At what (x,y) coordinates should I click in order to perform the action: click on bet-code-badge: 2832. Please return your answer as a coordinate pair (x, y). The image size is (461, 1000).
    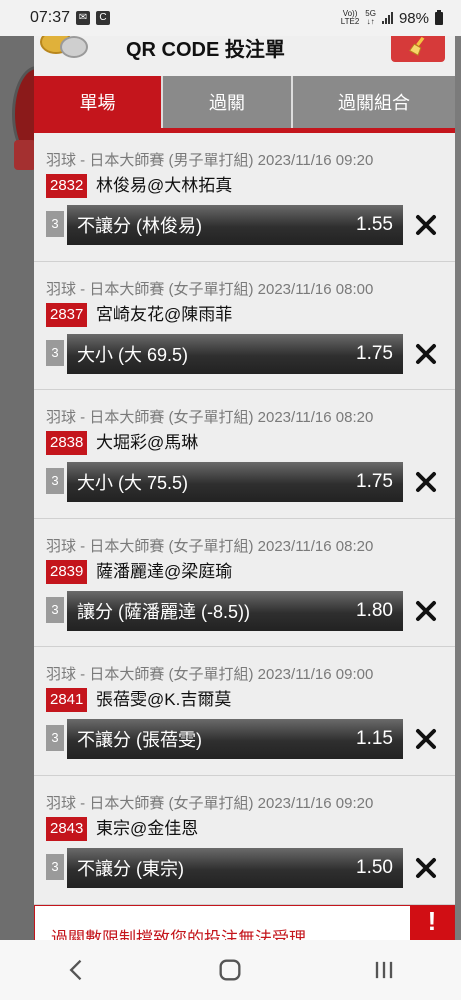
    Looking at the image, I should click on (67, 186).